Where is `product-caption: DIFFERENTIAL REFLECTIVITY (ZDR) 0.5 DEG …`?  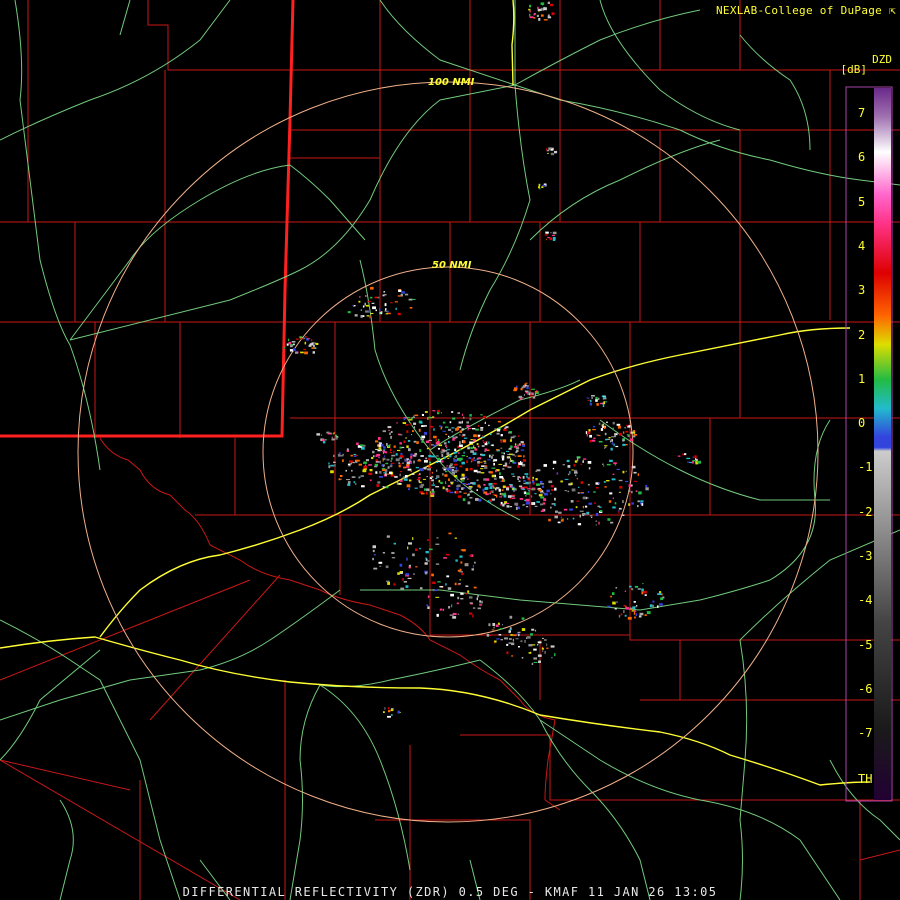
product-caption: DIFFERENTIAL REFLECTIVITY (ZDR) 0.5 DEG … is located at coordinates (450, 892).